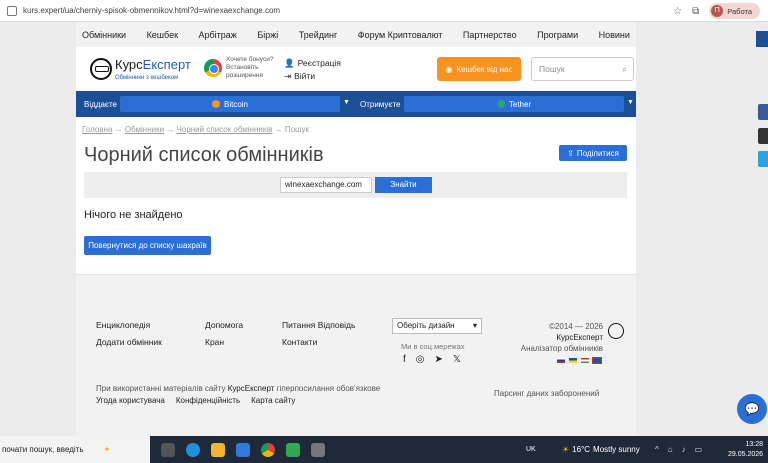  What do you see at coordinates (582, 69) in the screenshot?
I see `site-search-input: Пошук ⌕` at bounding box center [582, 69].